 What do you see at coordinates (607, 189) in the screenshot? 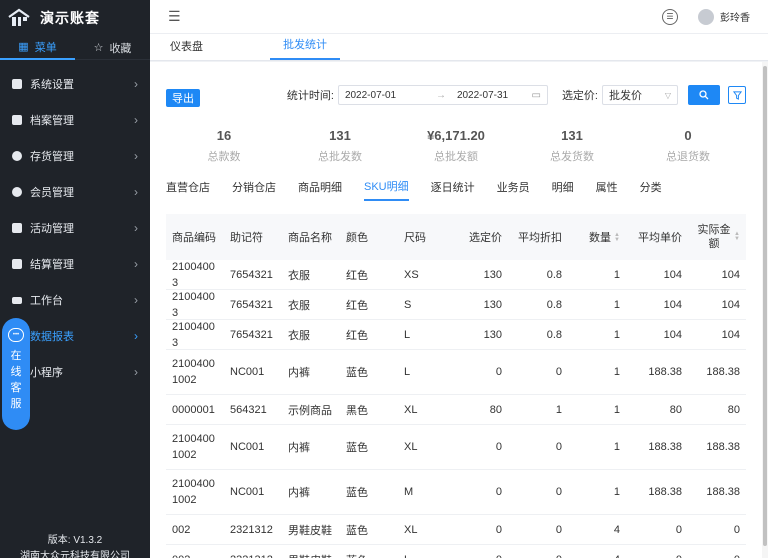
I see `subtab-attribute: 属性` at bounding box center [607, 189].